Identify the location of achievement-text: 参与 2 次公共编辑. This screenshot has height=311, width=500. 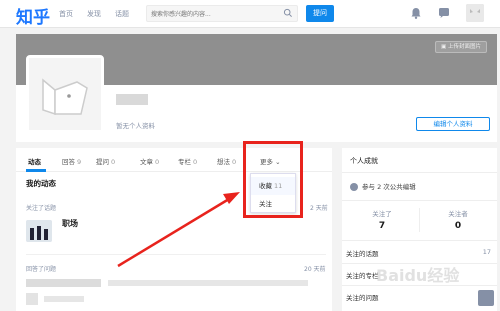
(389, 187).